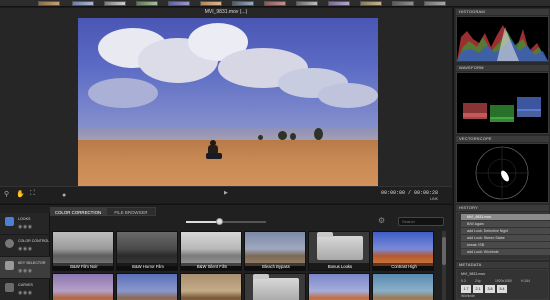 The height and width of the screenshot is (300, 550). I want to click on history-item: MVI_9831.mov, so click(505, 217).